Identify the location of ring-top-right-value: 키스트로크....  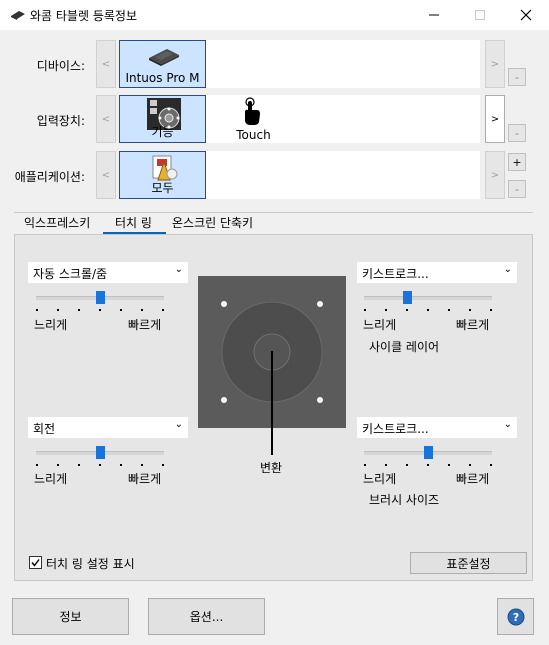
(395, 274).